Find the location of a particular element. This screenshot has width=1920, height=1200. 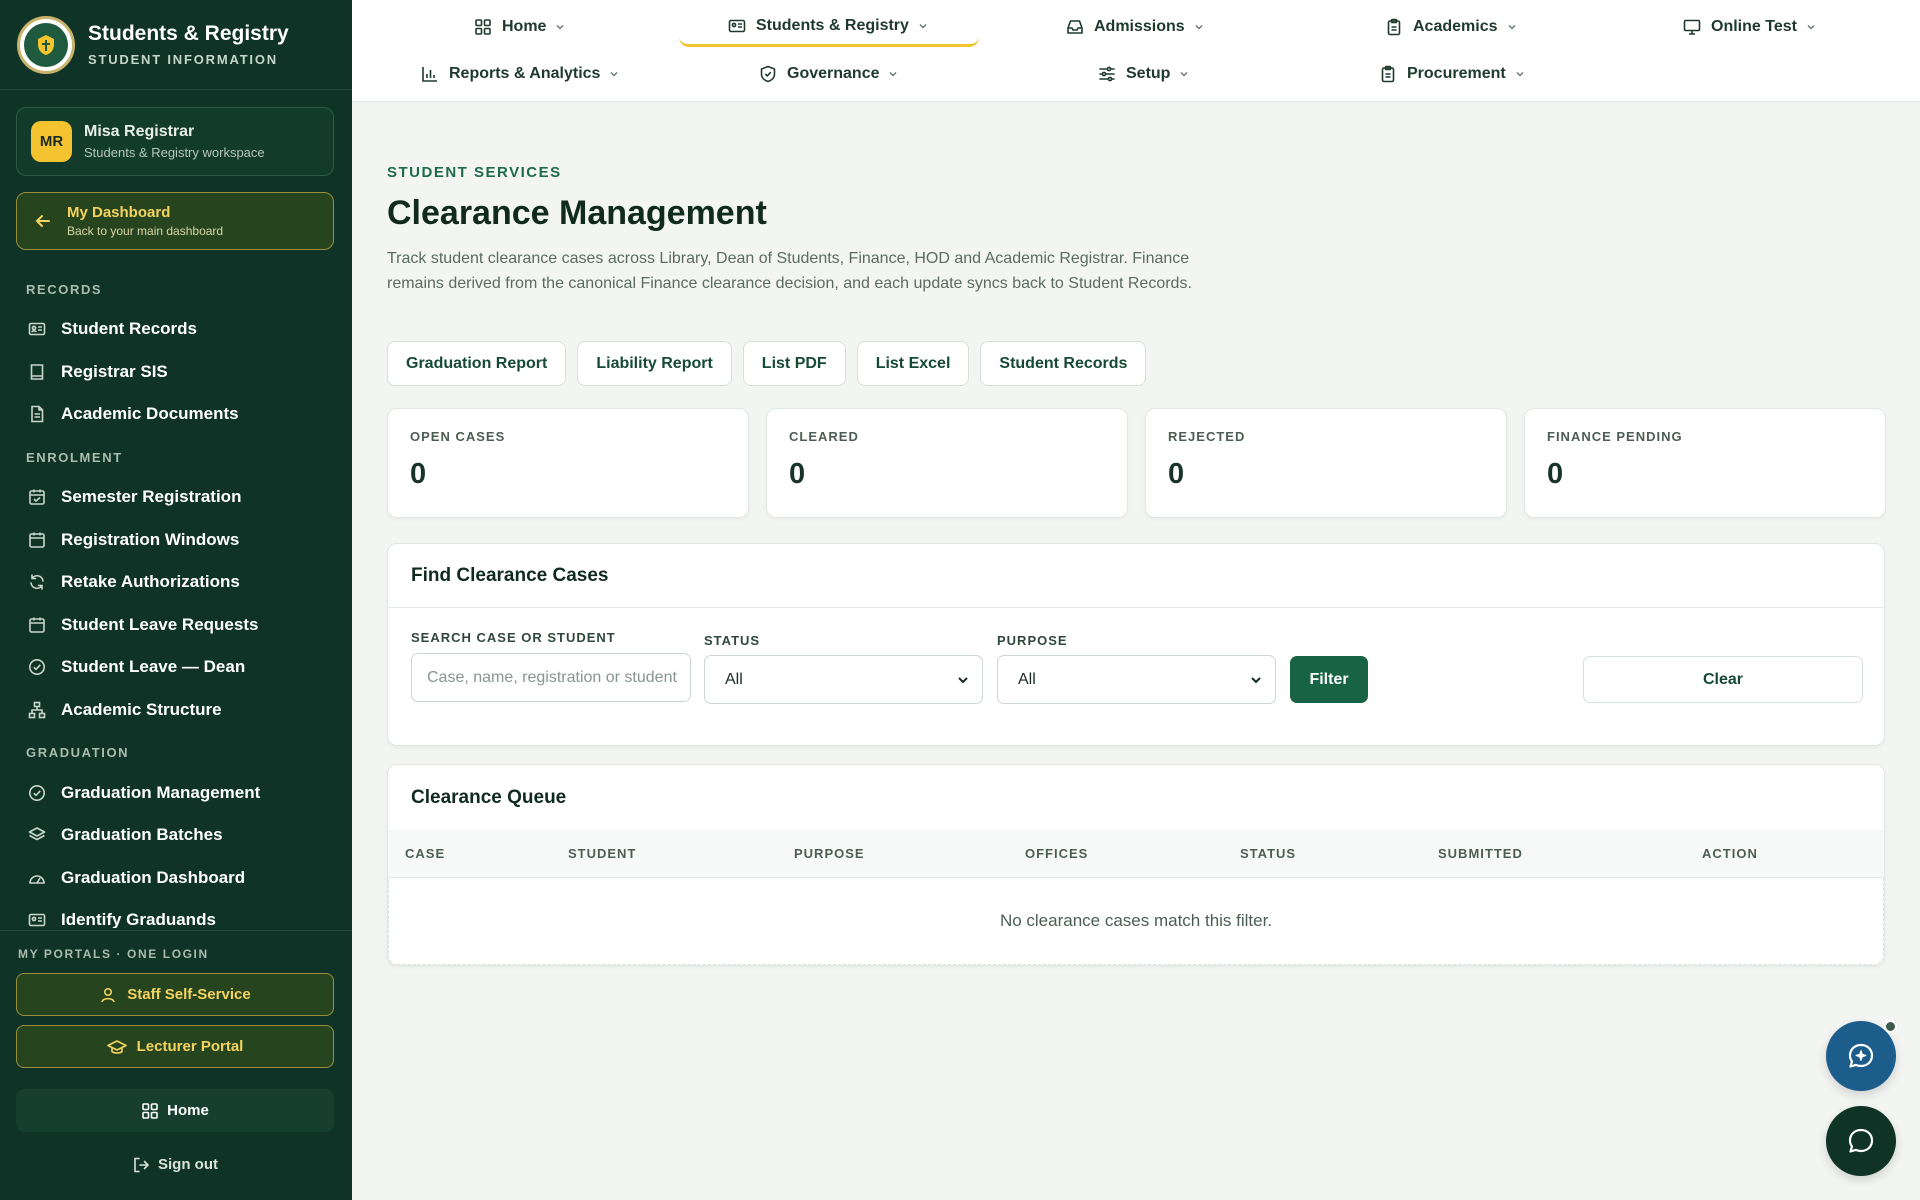

col-offices: OFFICES is located at coordinates (1057, 853).